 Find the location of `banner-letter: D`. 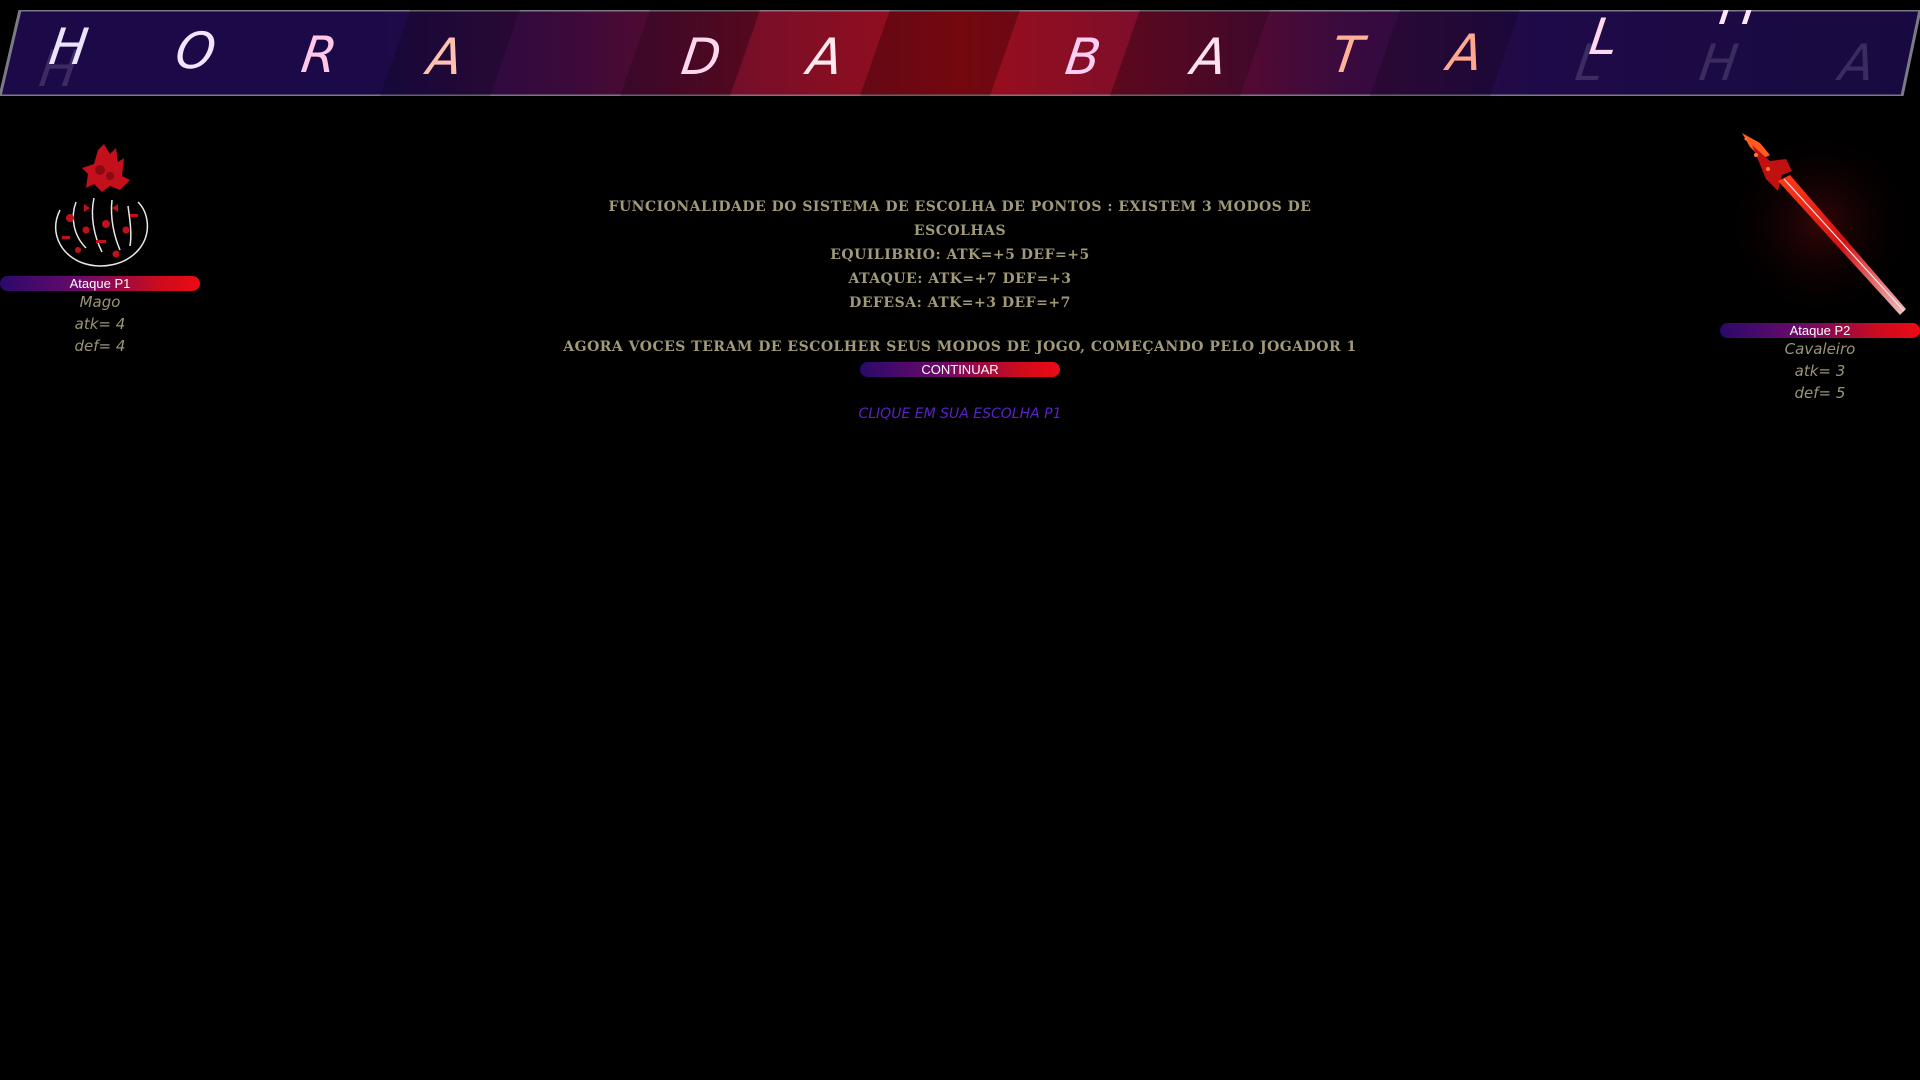

banner-letter: D is located at coordinates (701, 57).